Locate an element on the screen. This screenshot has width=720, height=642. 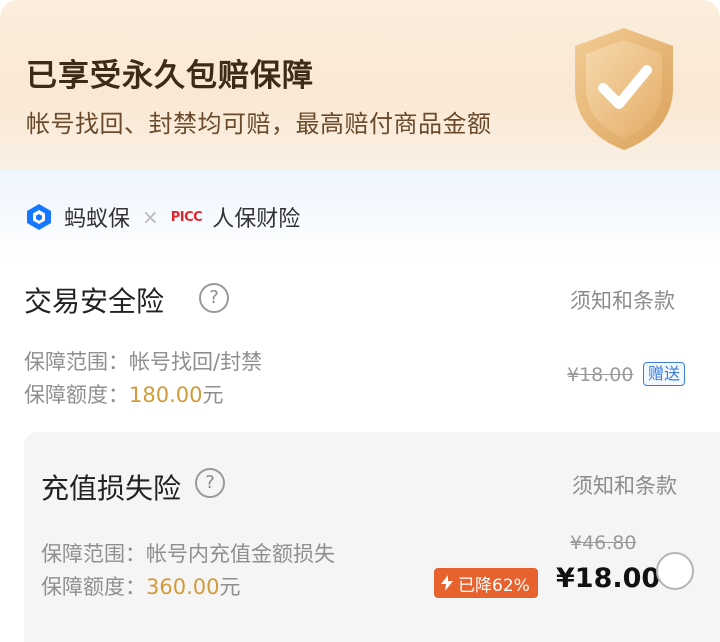
picc-logo: PICC is located at coordinates (186, 217).